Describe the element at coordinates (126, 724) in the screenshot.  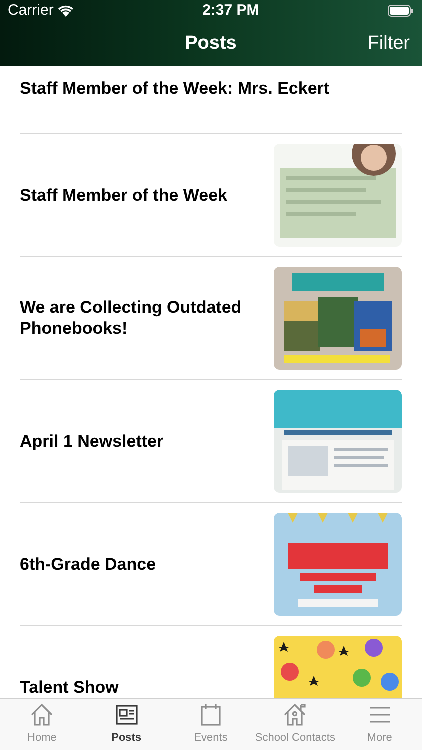
I see `tab-item: Posts` at that location.